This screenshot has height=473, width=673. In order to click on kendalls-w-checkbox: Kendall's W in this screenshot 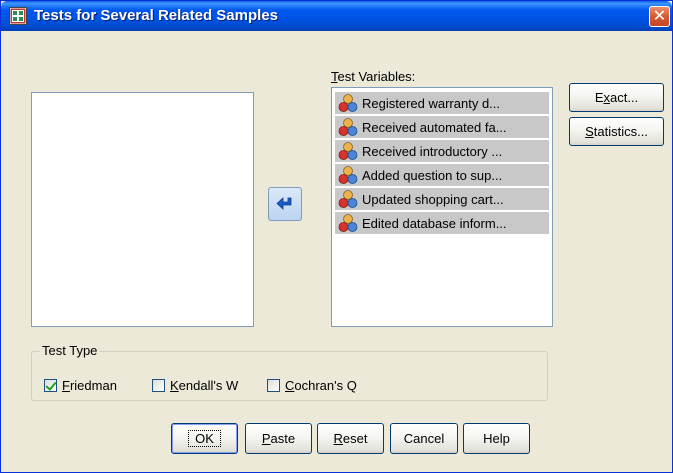, I will do `click(195, 385)`.